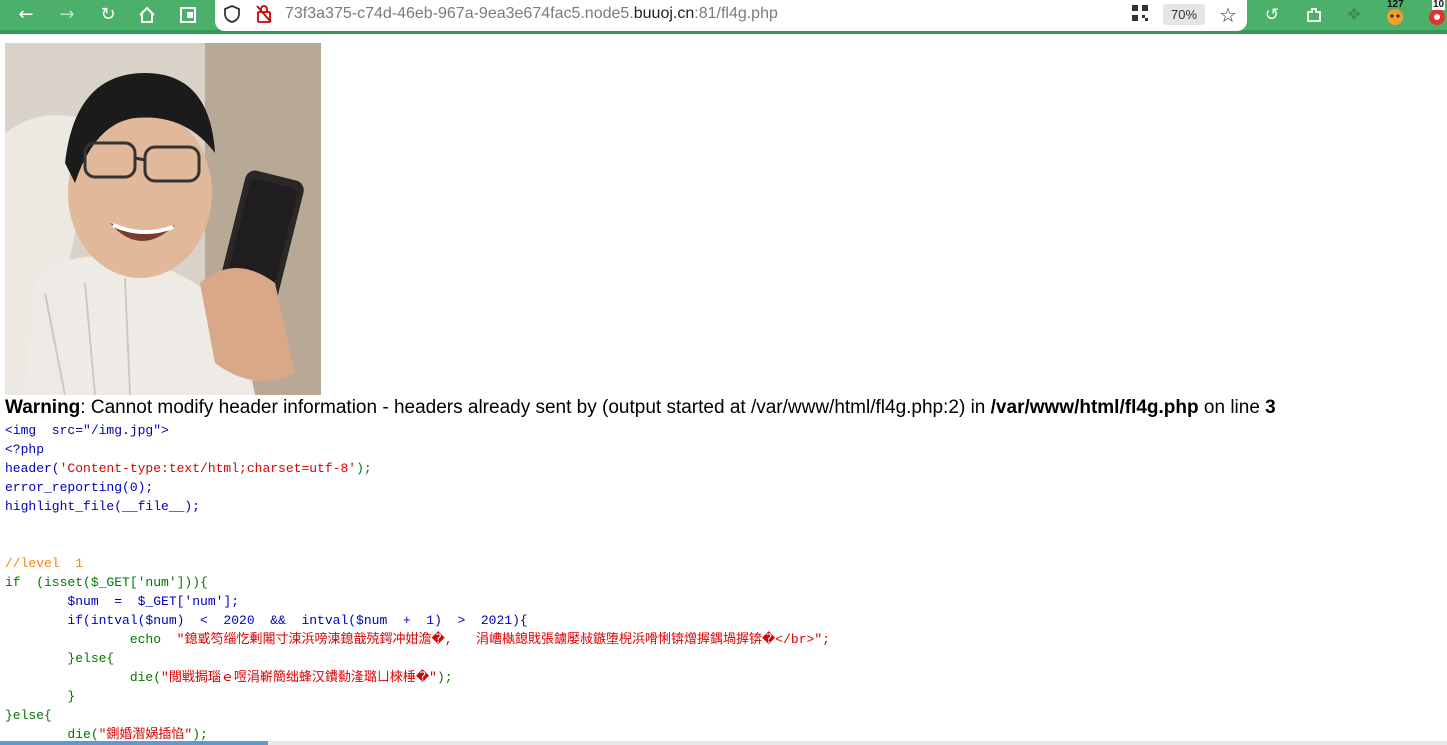  Describe the element at coordinates (208, 468) in the screenshot. I see `code-token: 'Content-type:text/html;charset=utf-8'` at that location.